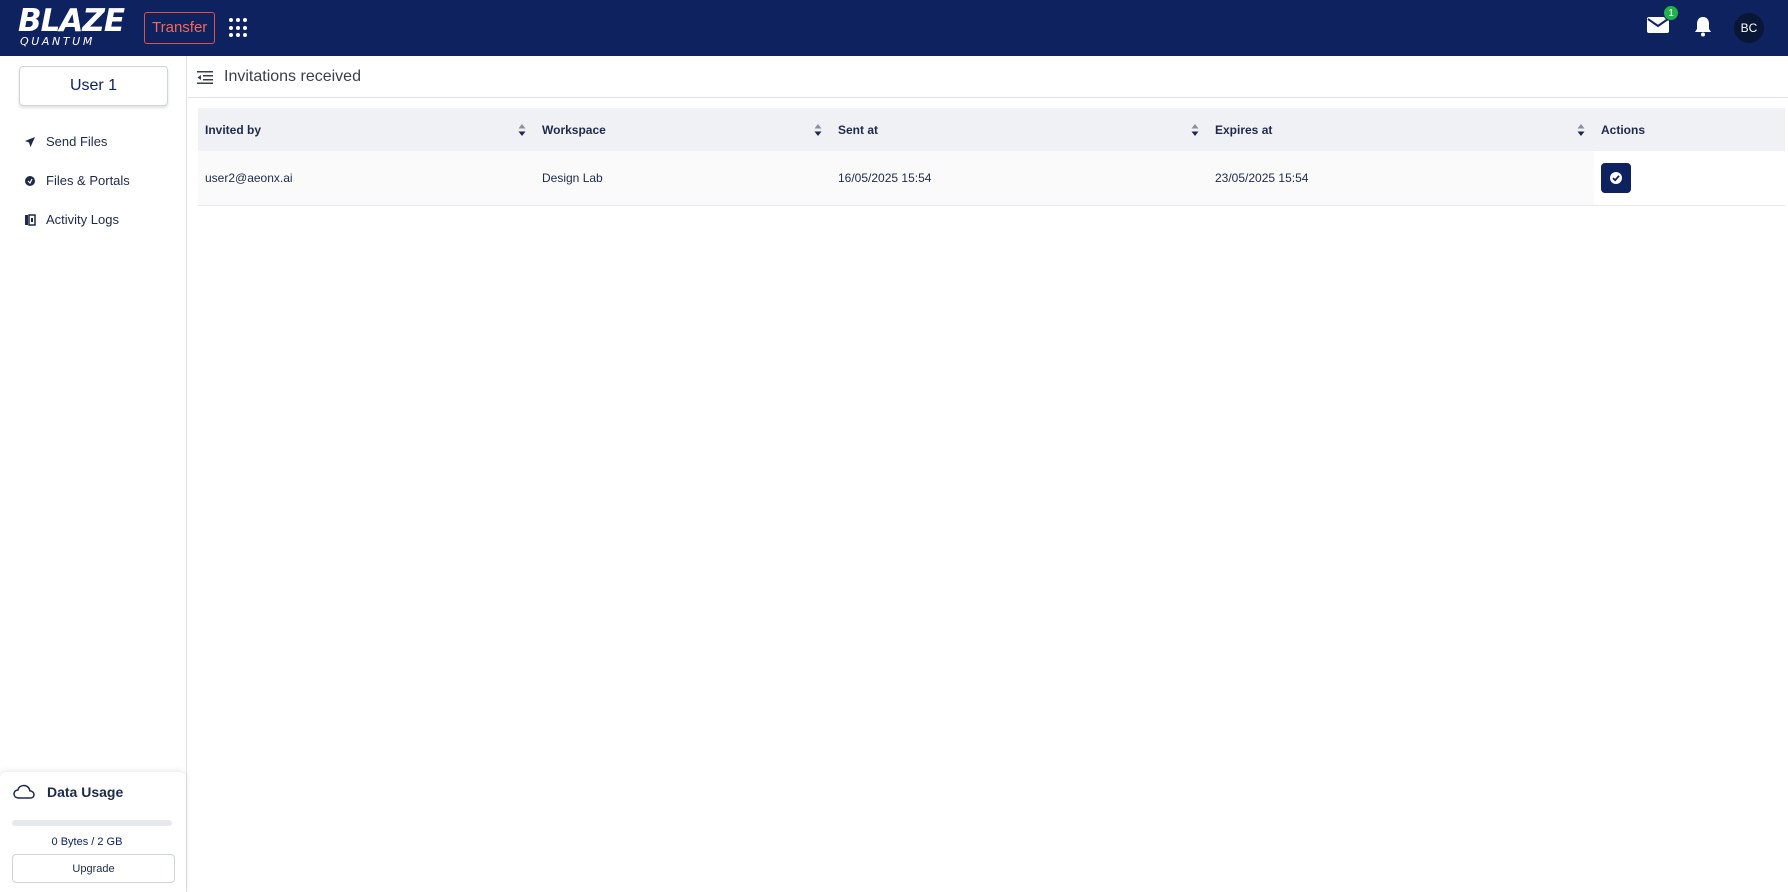 This screenshot has width=1788, height=892. Describe the element at coordinates (30, 141) in the screenshot. I see `send-icon` at that location.